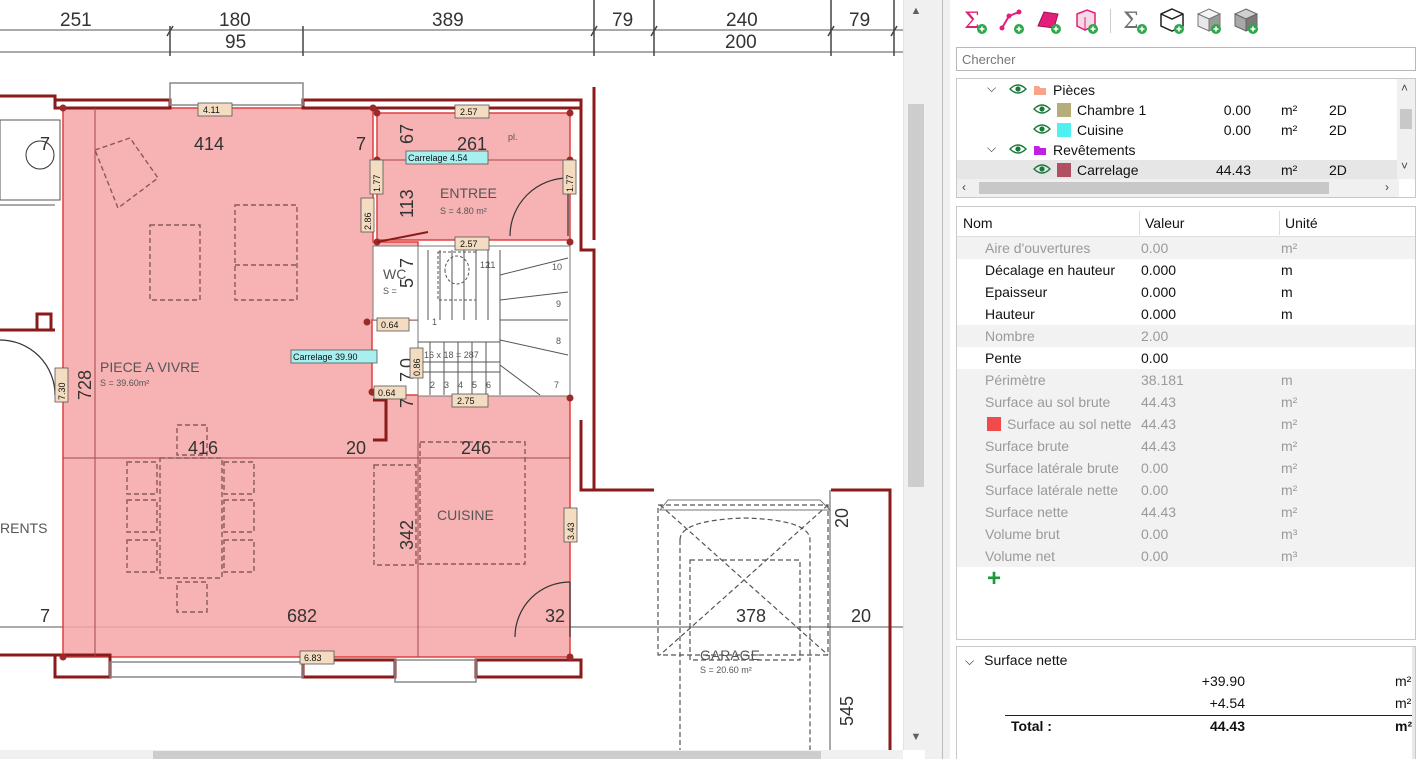 This screenshot has width=1418, height=759. What do you see at coordinates (1237, 130) in the screenshot?
I see `tree-item-value: 0.00` at bounding box center [1237, 130].